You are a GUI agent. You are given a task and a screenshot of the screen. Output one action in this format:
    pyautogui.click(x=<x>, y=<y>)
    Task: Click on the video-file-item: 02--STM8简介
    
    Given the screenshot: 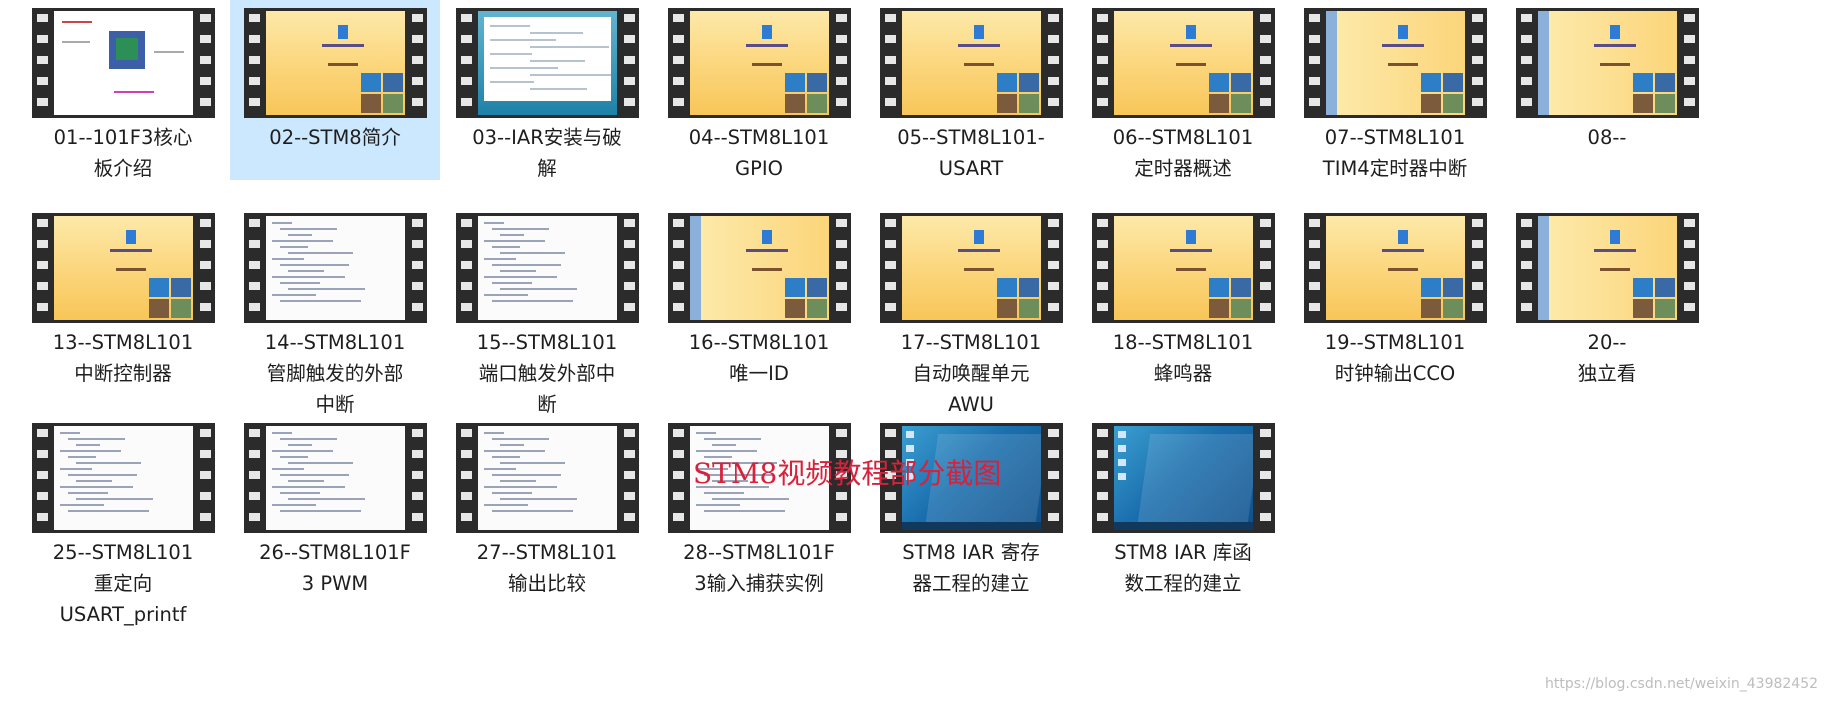 What is the action you would take?
    pyautogui.click(x=335, y=90)
    